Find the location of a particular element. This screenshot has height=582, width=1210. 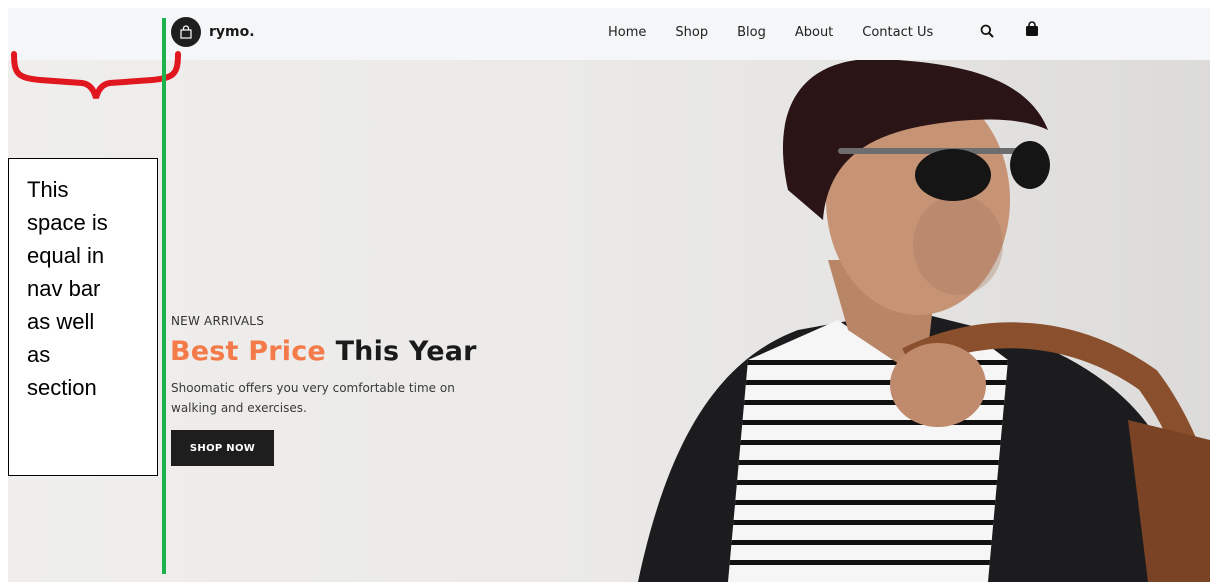

nav-links: Home Shop Blog About Contact Us is located at coordinates (785, 32).